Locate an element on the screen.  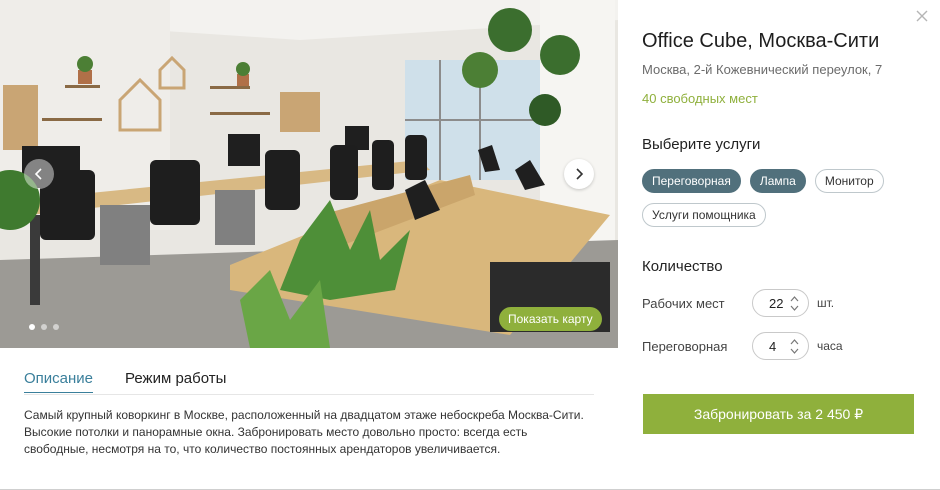
tab-description: Описание is located at coordinates (59, 381).